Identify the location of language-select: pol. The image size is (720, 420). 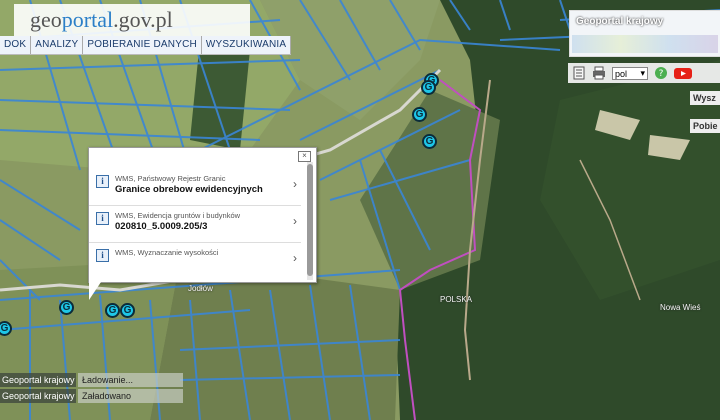
(630, 73).